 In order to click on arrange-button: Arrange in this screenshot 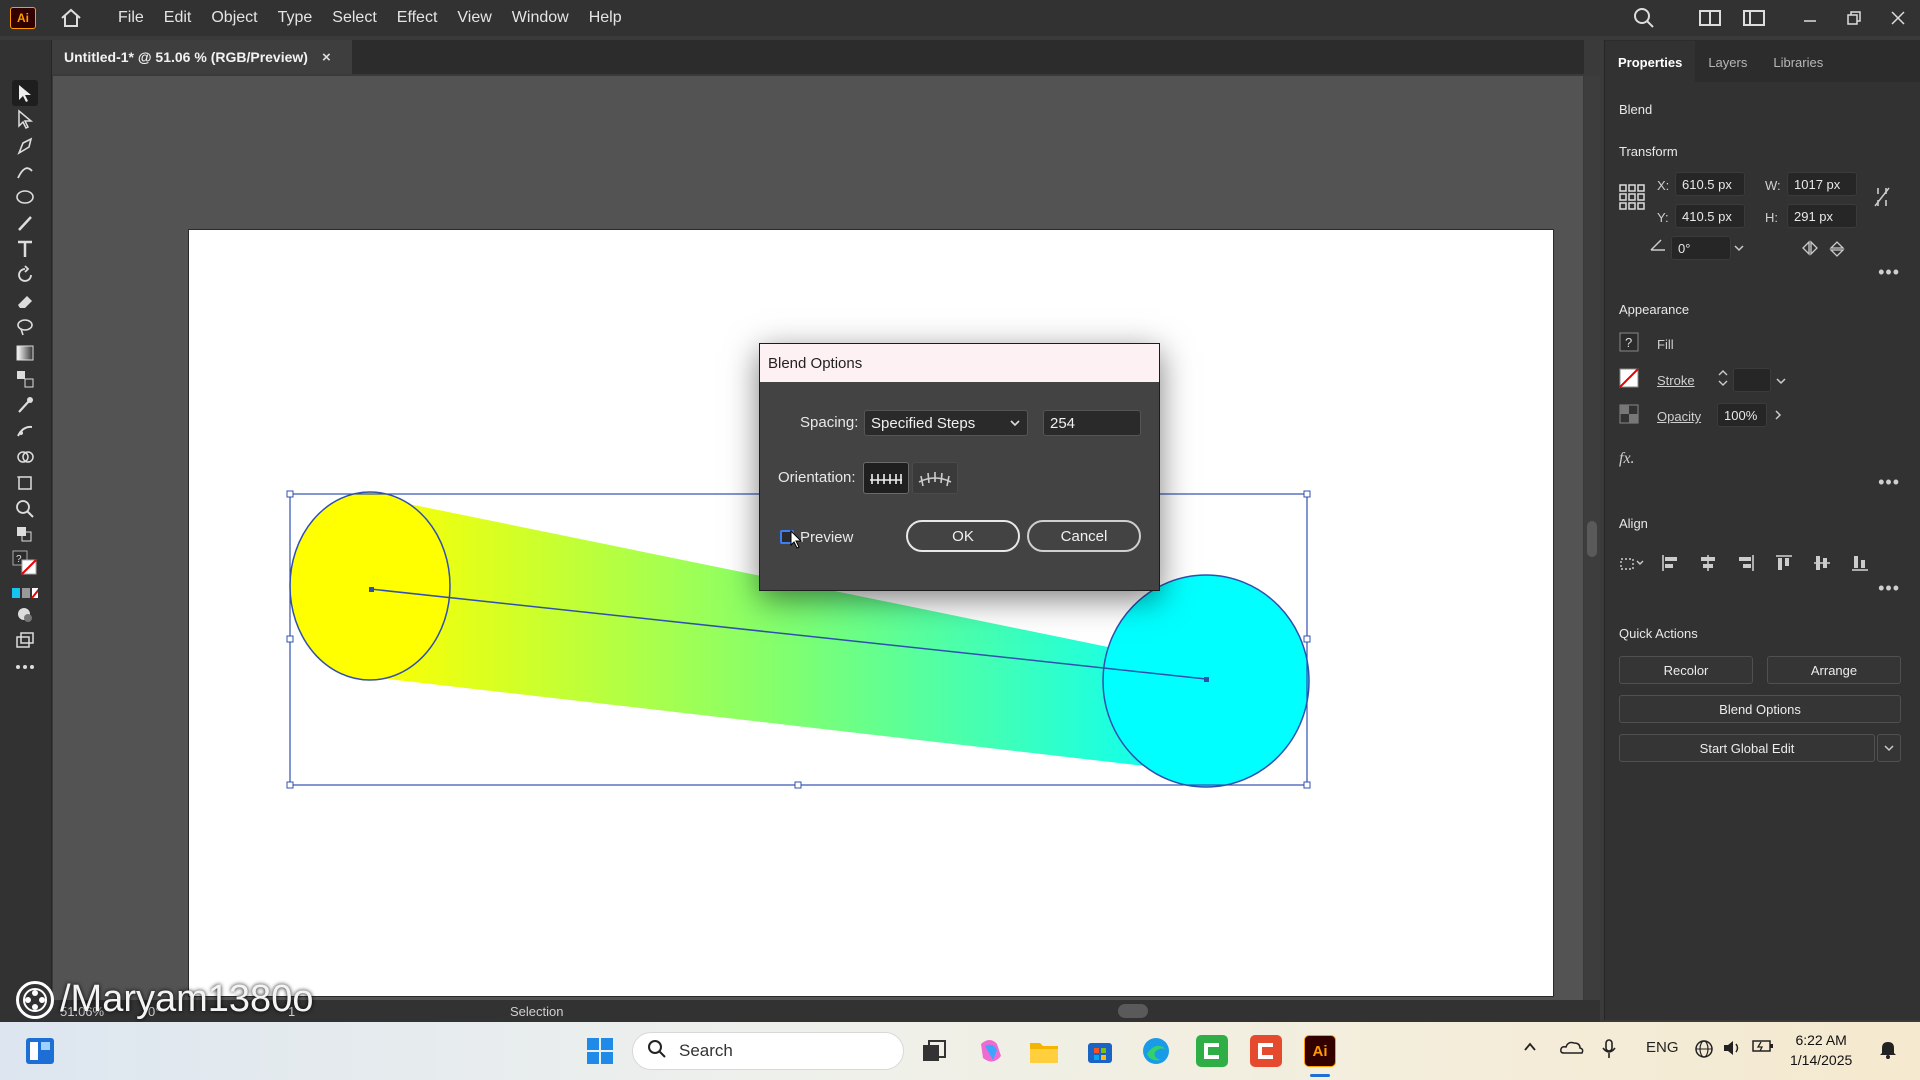, I will do `click(1834, 670)`.